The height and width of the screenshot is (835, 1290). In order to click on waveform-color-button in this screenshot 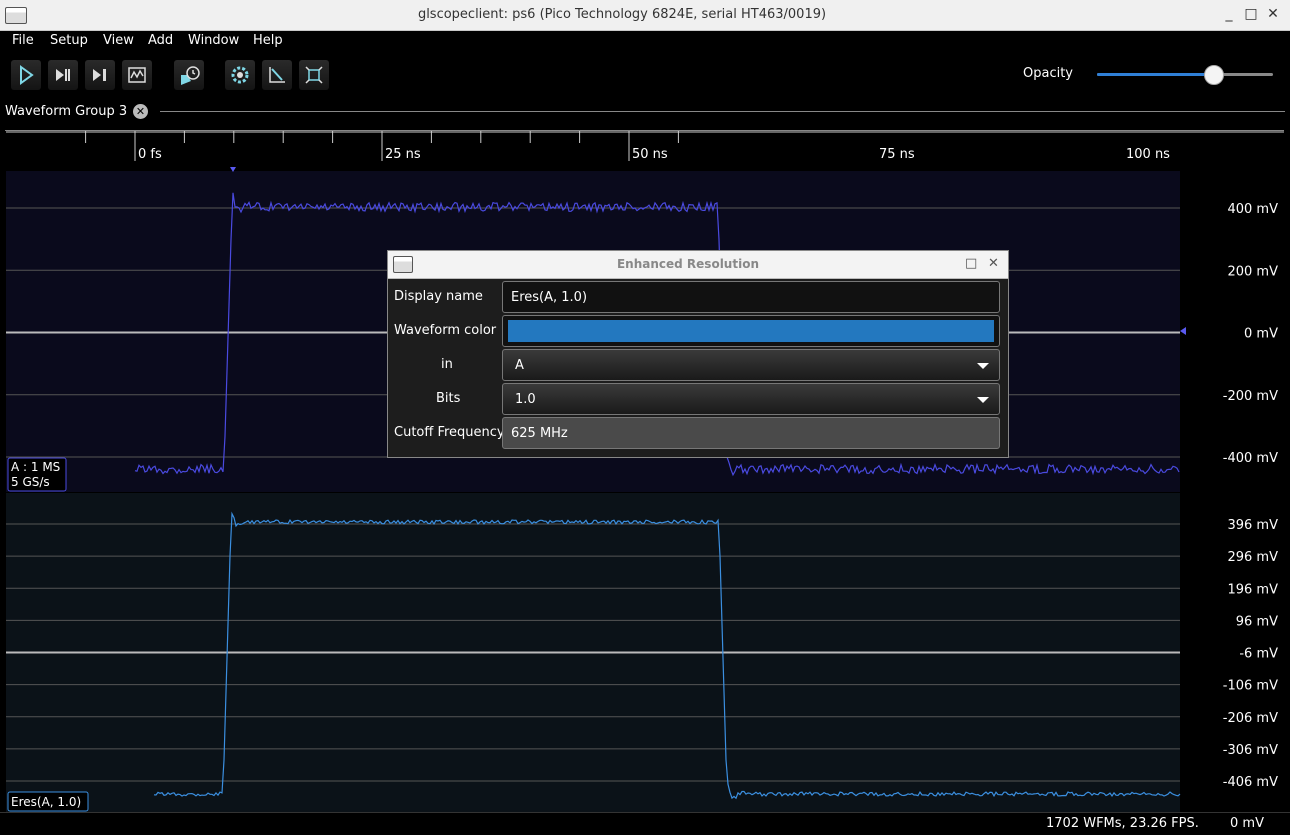, I will do `click(751, 331)`.